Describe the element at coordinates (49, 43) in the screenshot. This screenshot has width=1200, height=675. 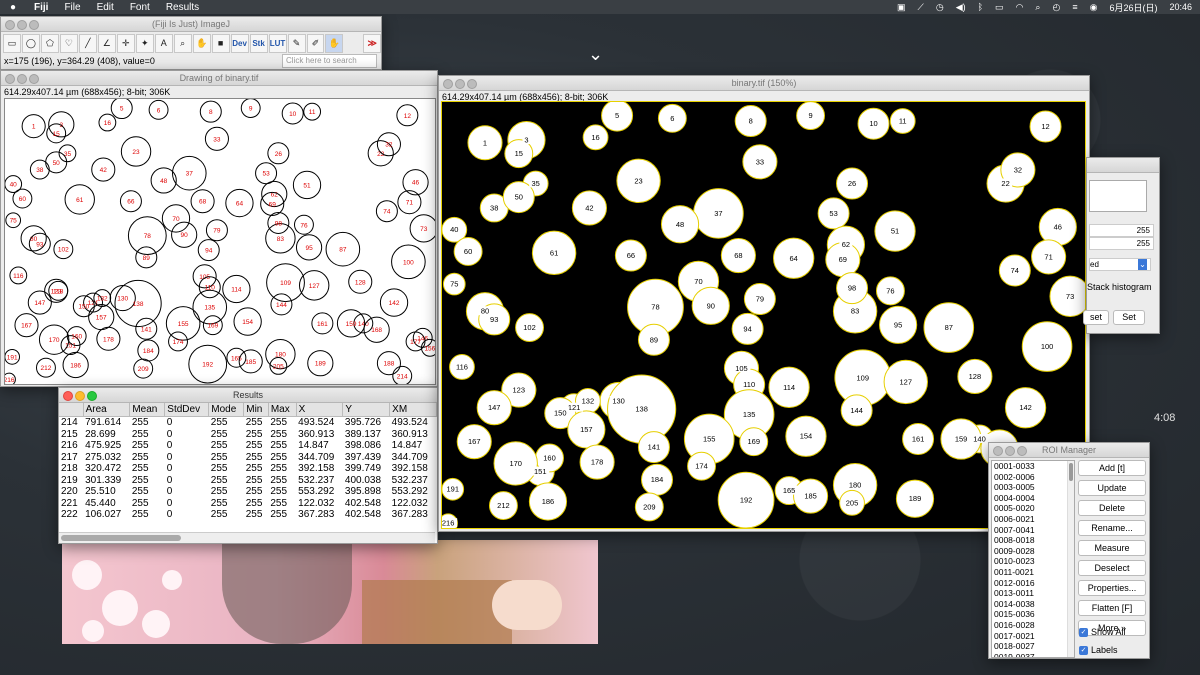
I see `polygon-tool-icon: ⬠` at that location.